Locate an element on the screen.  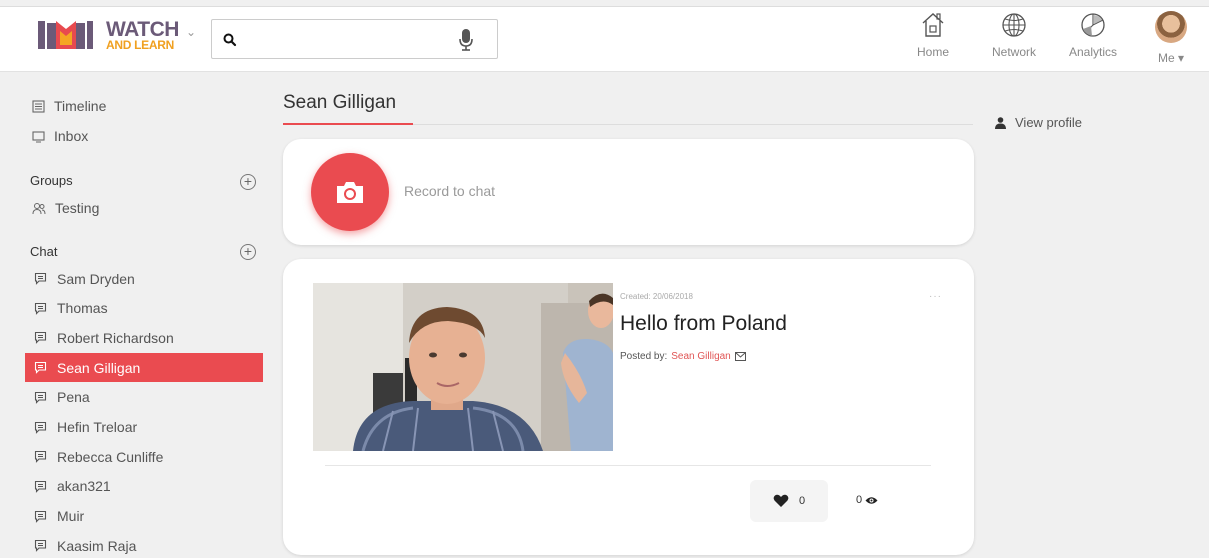
chat-item-label: akan321 is located at coordinates (84, 486).